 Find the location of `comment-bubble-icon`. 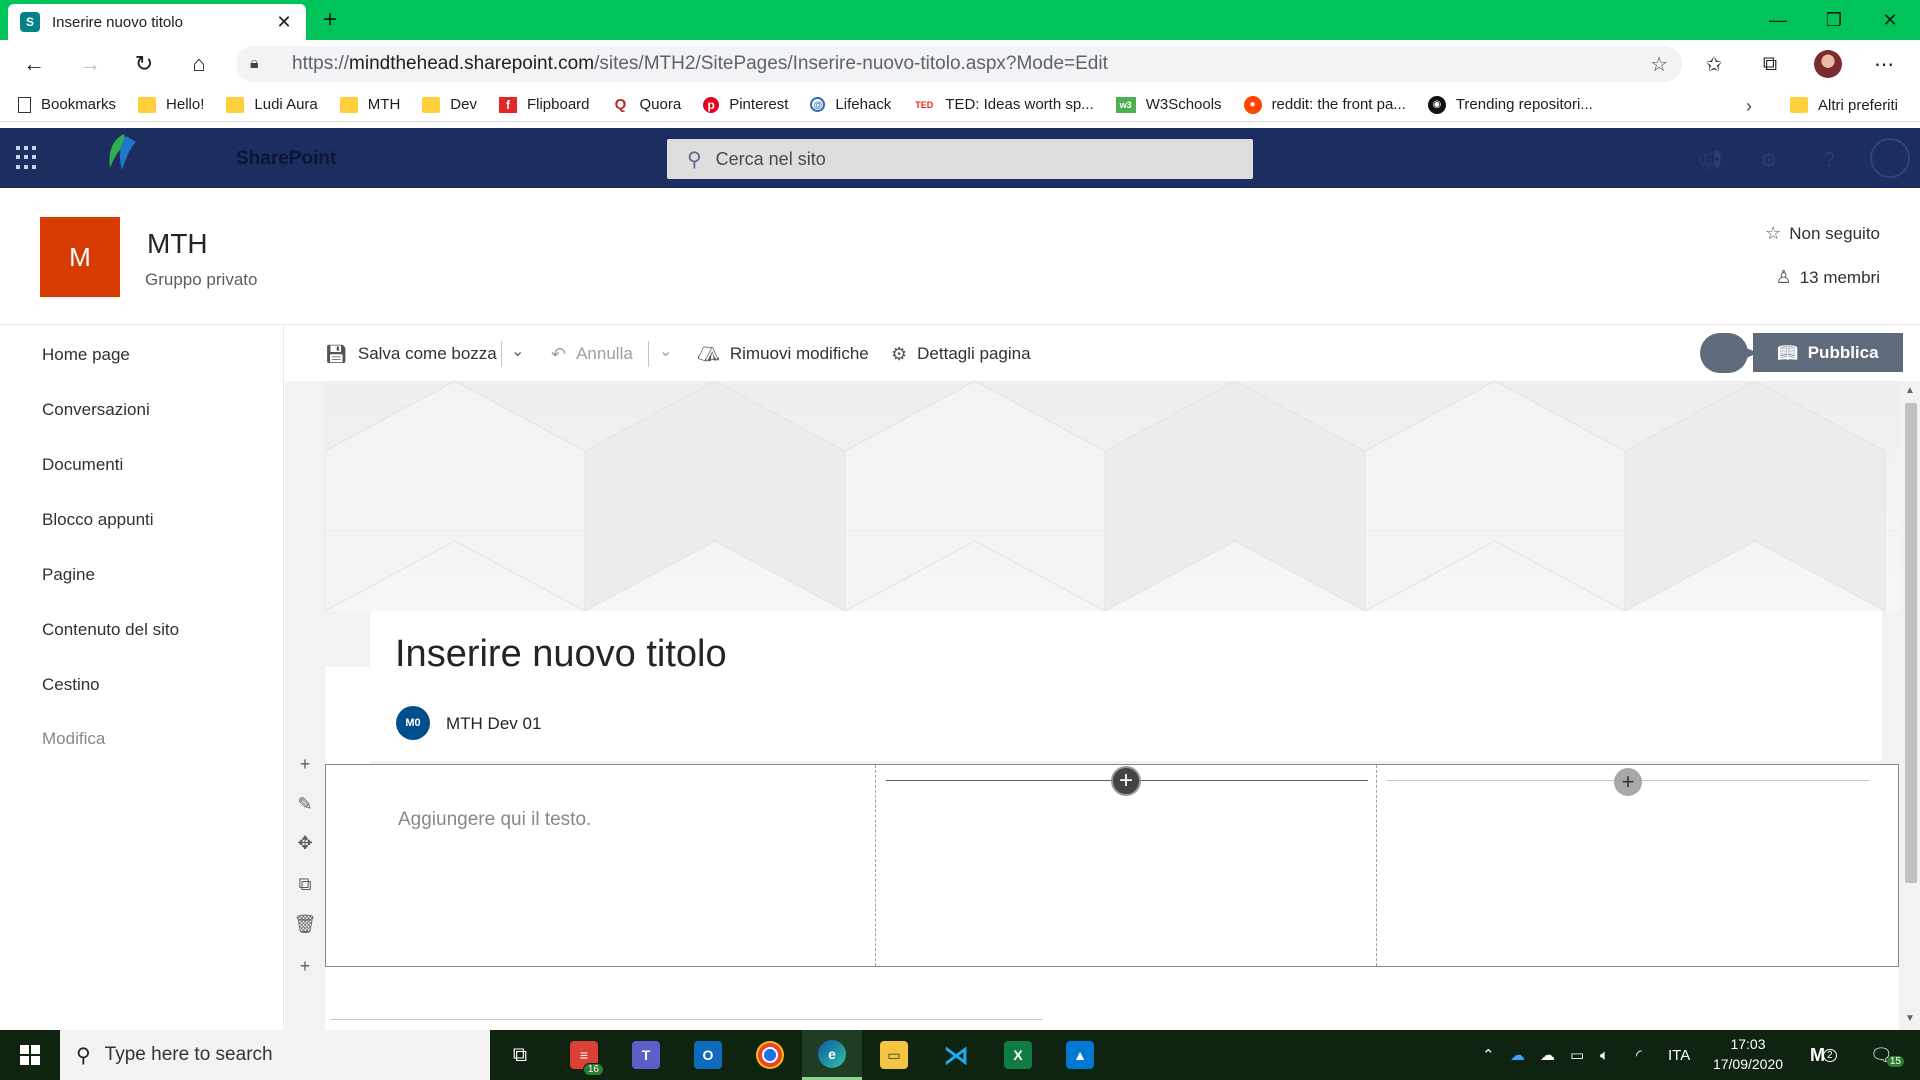

comment-bubble-icon is located at coordinates (1729, 353).